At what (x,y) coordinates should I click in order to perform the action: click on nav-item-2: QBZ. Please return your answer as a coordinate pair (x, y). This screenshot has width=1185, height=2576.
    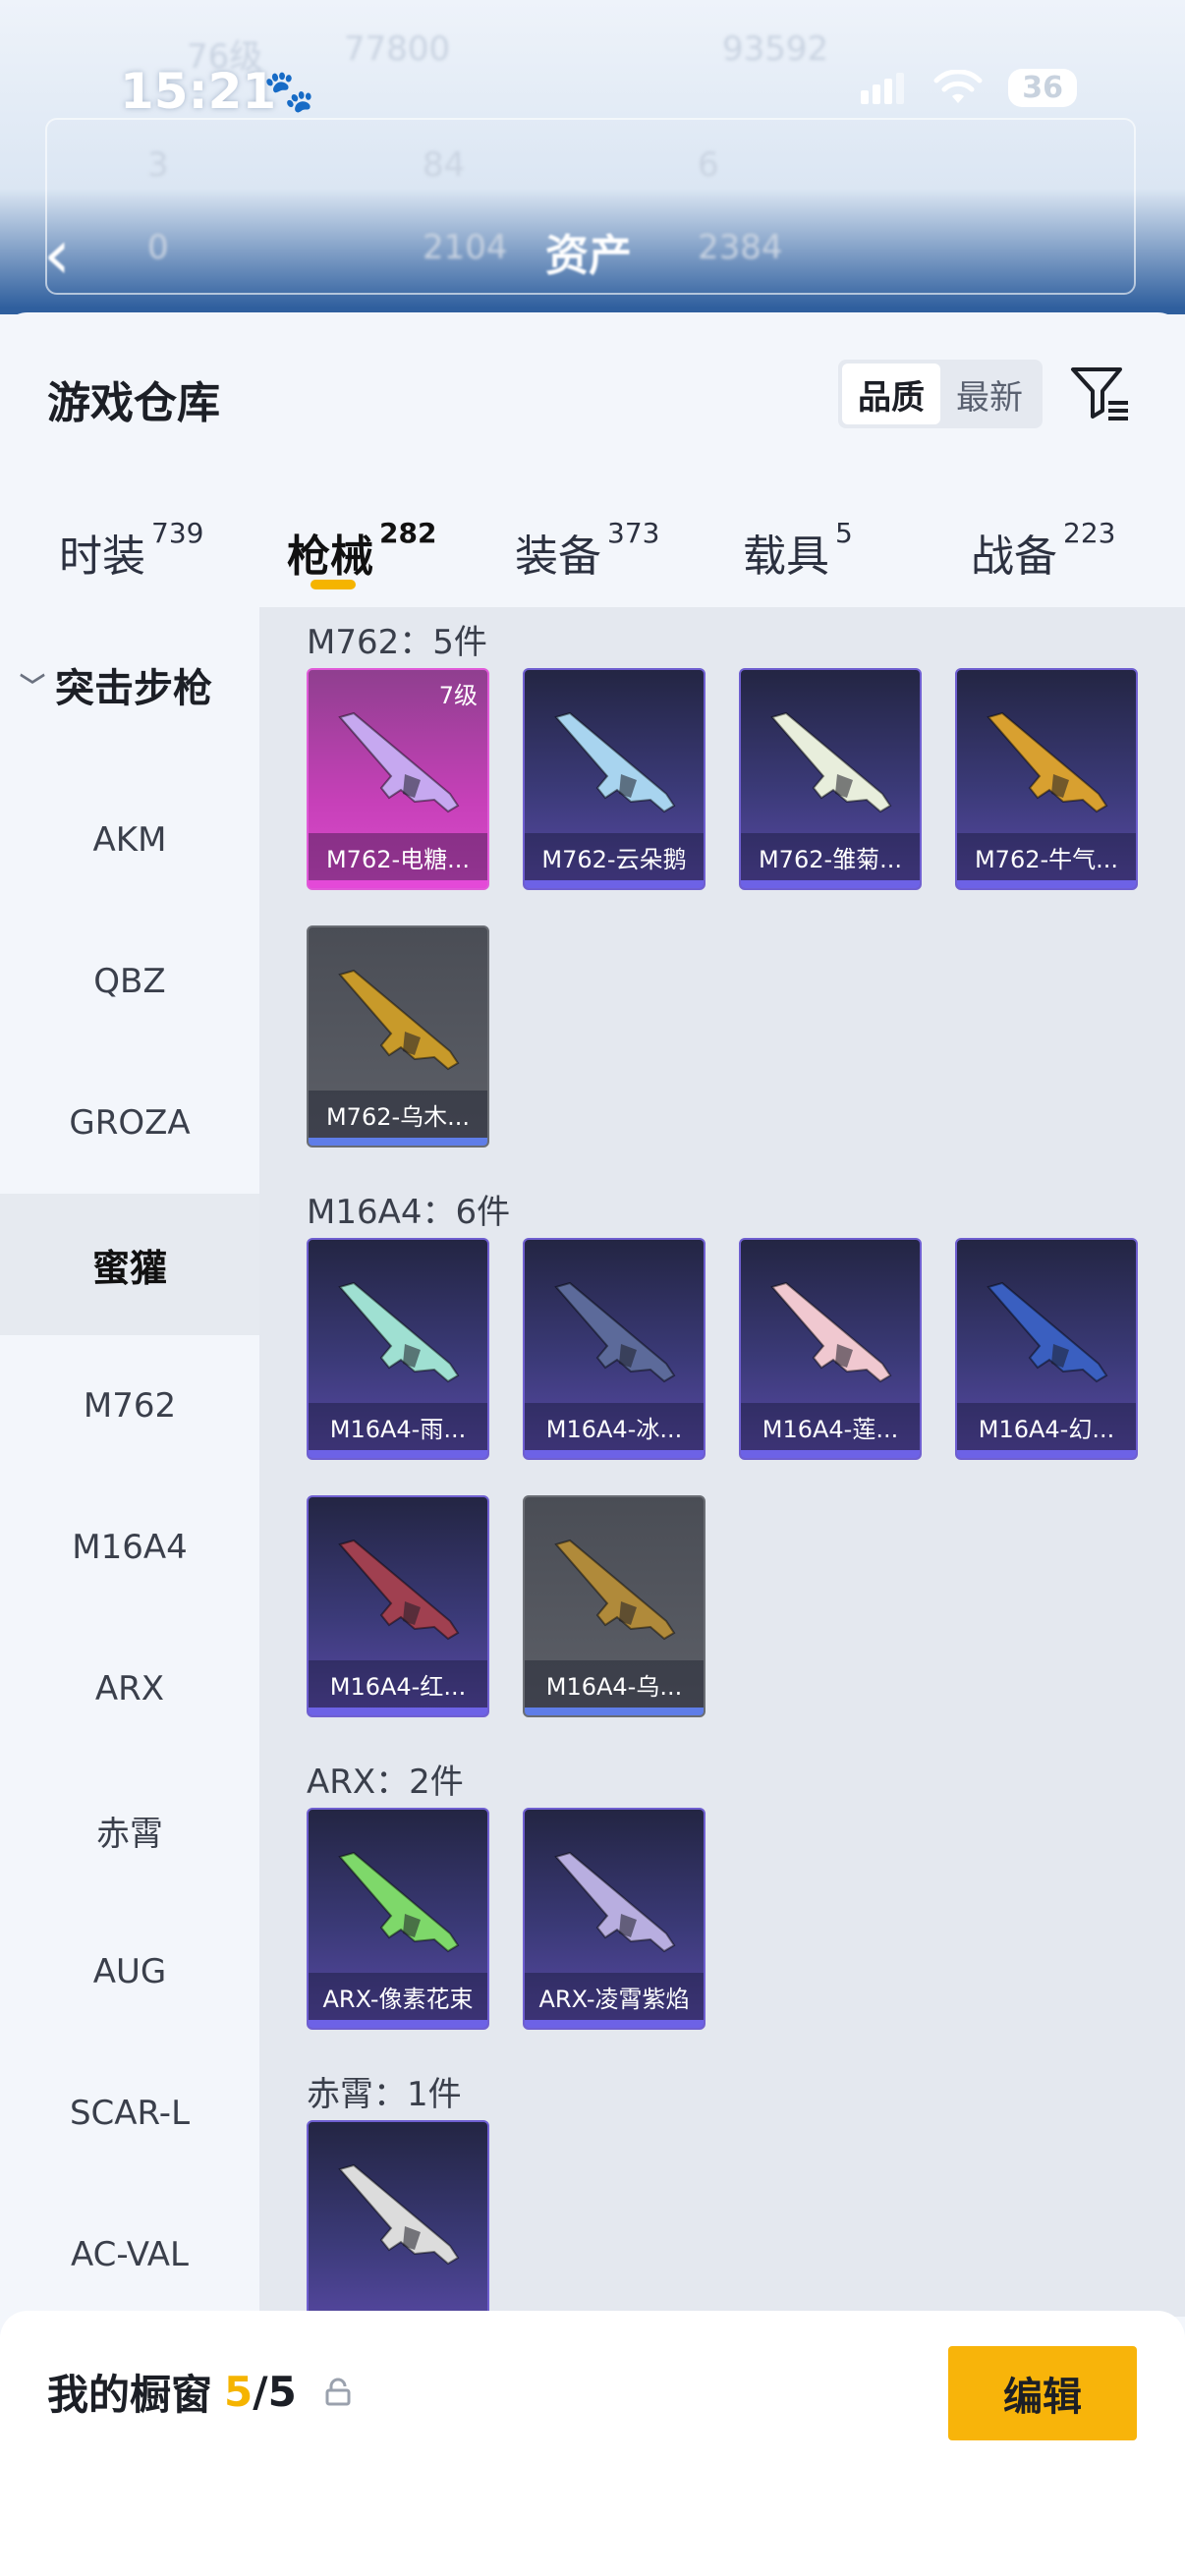
    Looking at the image, I should click on (130, 981).